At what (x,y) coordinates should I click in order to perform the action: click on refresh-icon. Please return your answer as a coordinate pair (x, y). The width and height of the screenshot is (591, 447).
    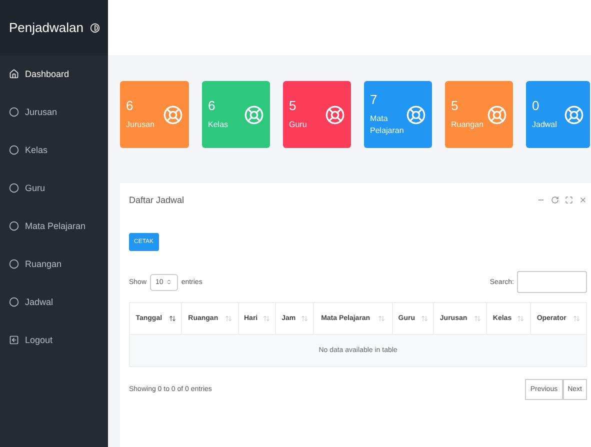
    Looking at the image, I should click on (555, 200).